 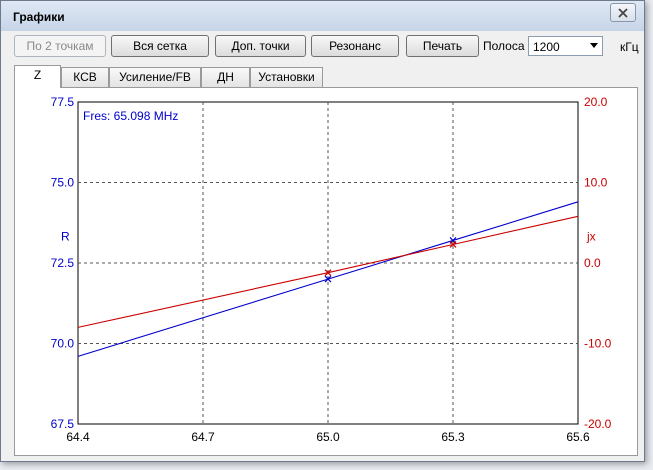 I want to click on title-bar: Графики, so click(x=322, y=16).